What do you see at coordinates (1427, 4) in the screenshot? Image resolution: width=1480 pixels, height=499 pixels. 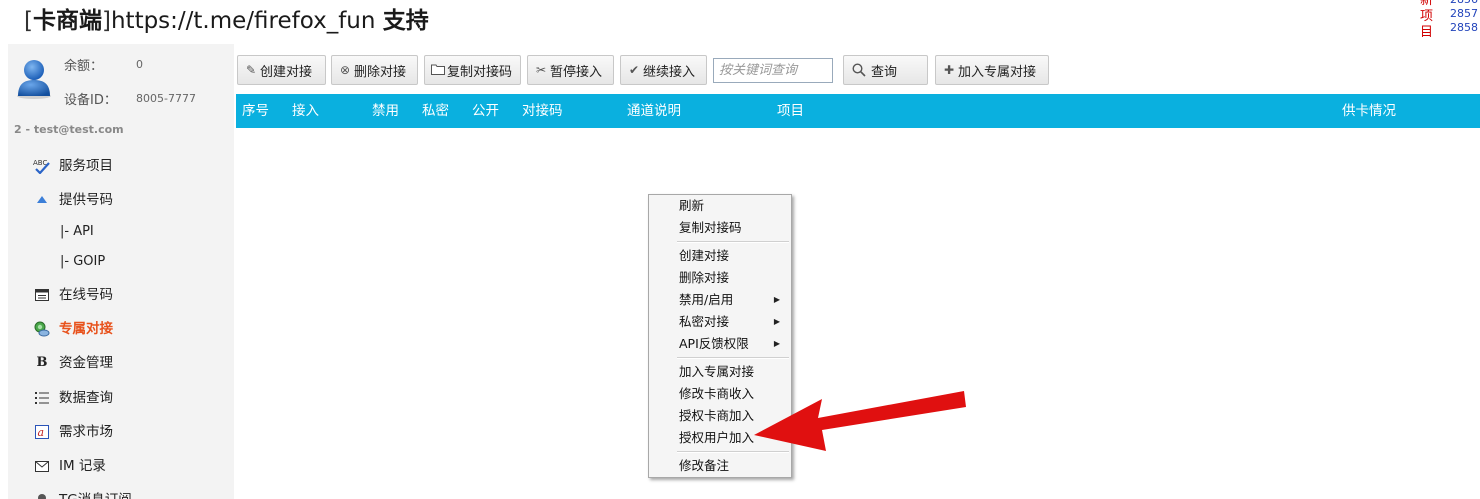 I see `new-projects-char: 新` at bounding box center [1427, 4].